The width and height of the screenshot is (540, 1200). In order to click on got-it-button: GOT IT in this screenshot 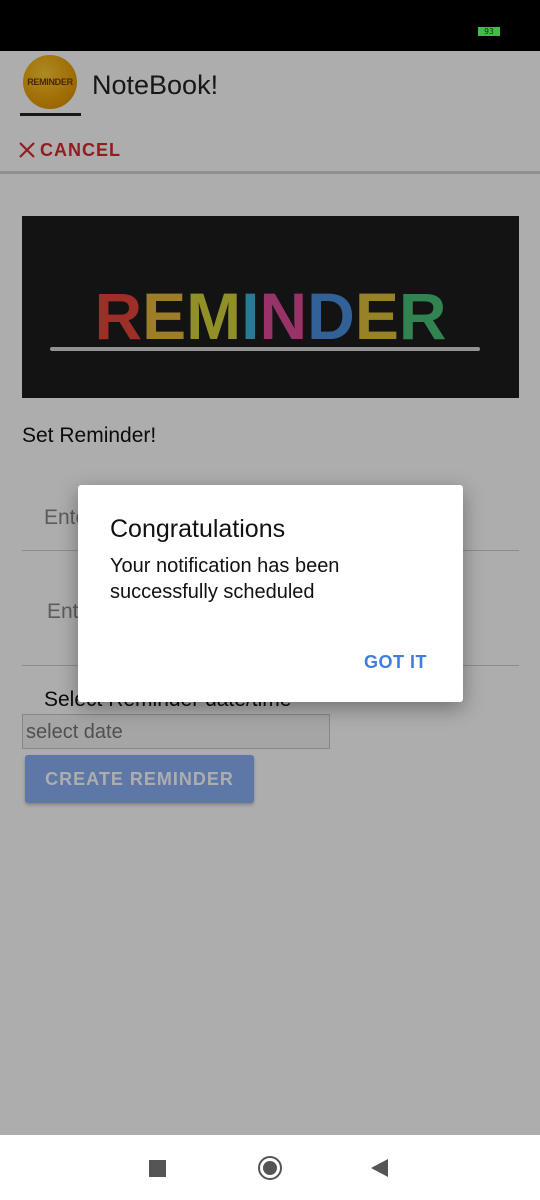, I will do `click(395, 662)`.